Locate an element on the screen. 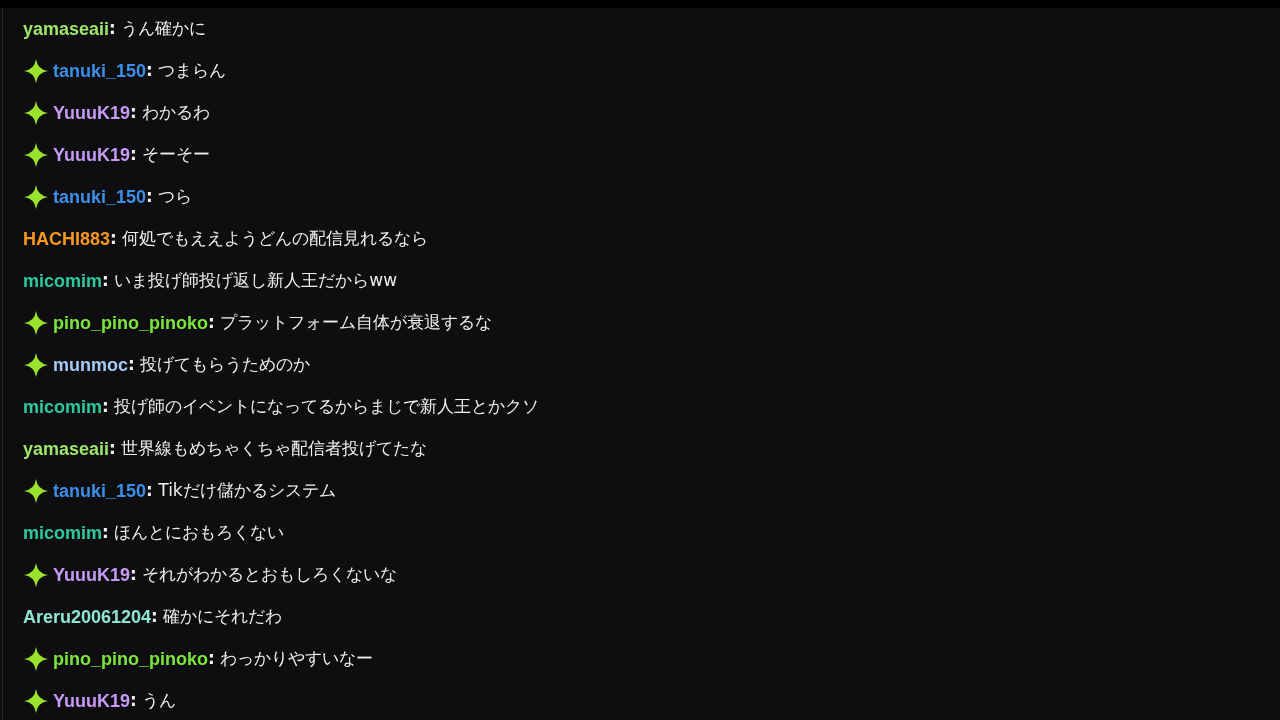 The image size is (1280, 720). message-text: : Tikだけ儲かるシステム is located at coordinates (241, 491).